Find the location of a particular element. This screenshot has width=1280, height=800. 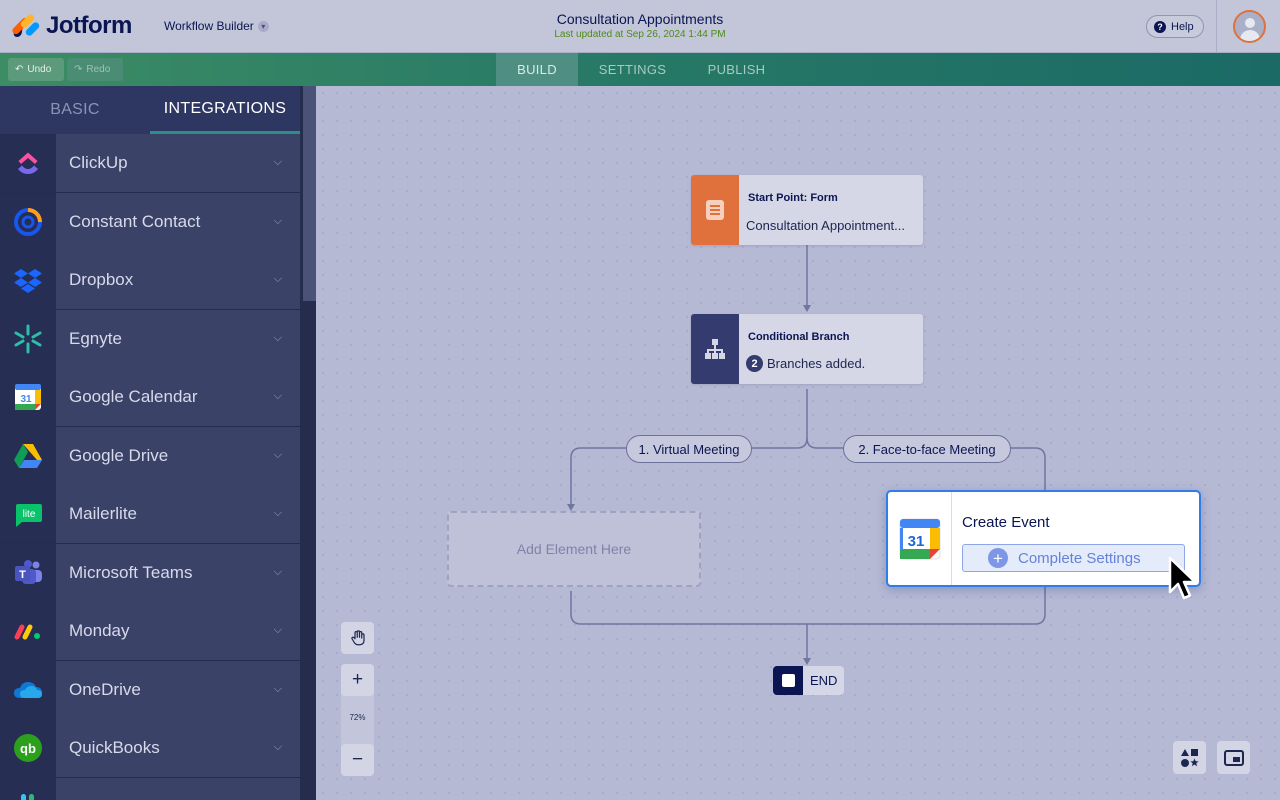

mailerlite-icon: lite is located at coordinates (29, 515).